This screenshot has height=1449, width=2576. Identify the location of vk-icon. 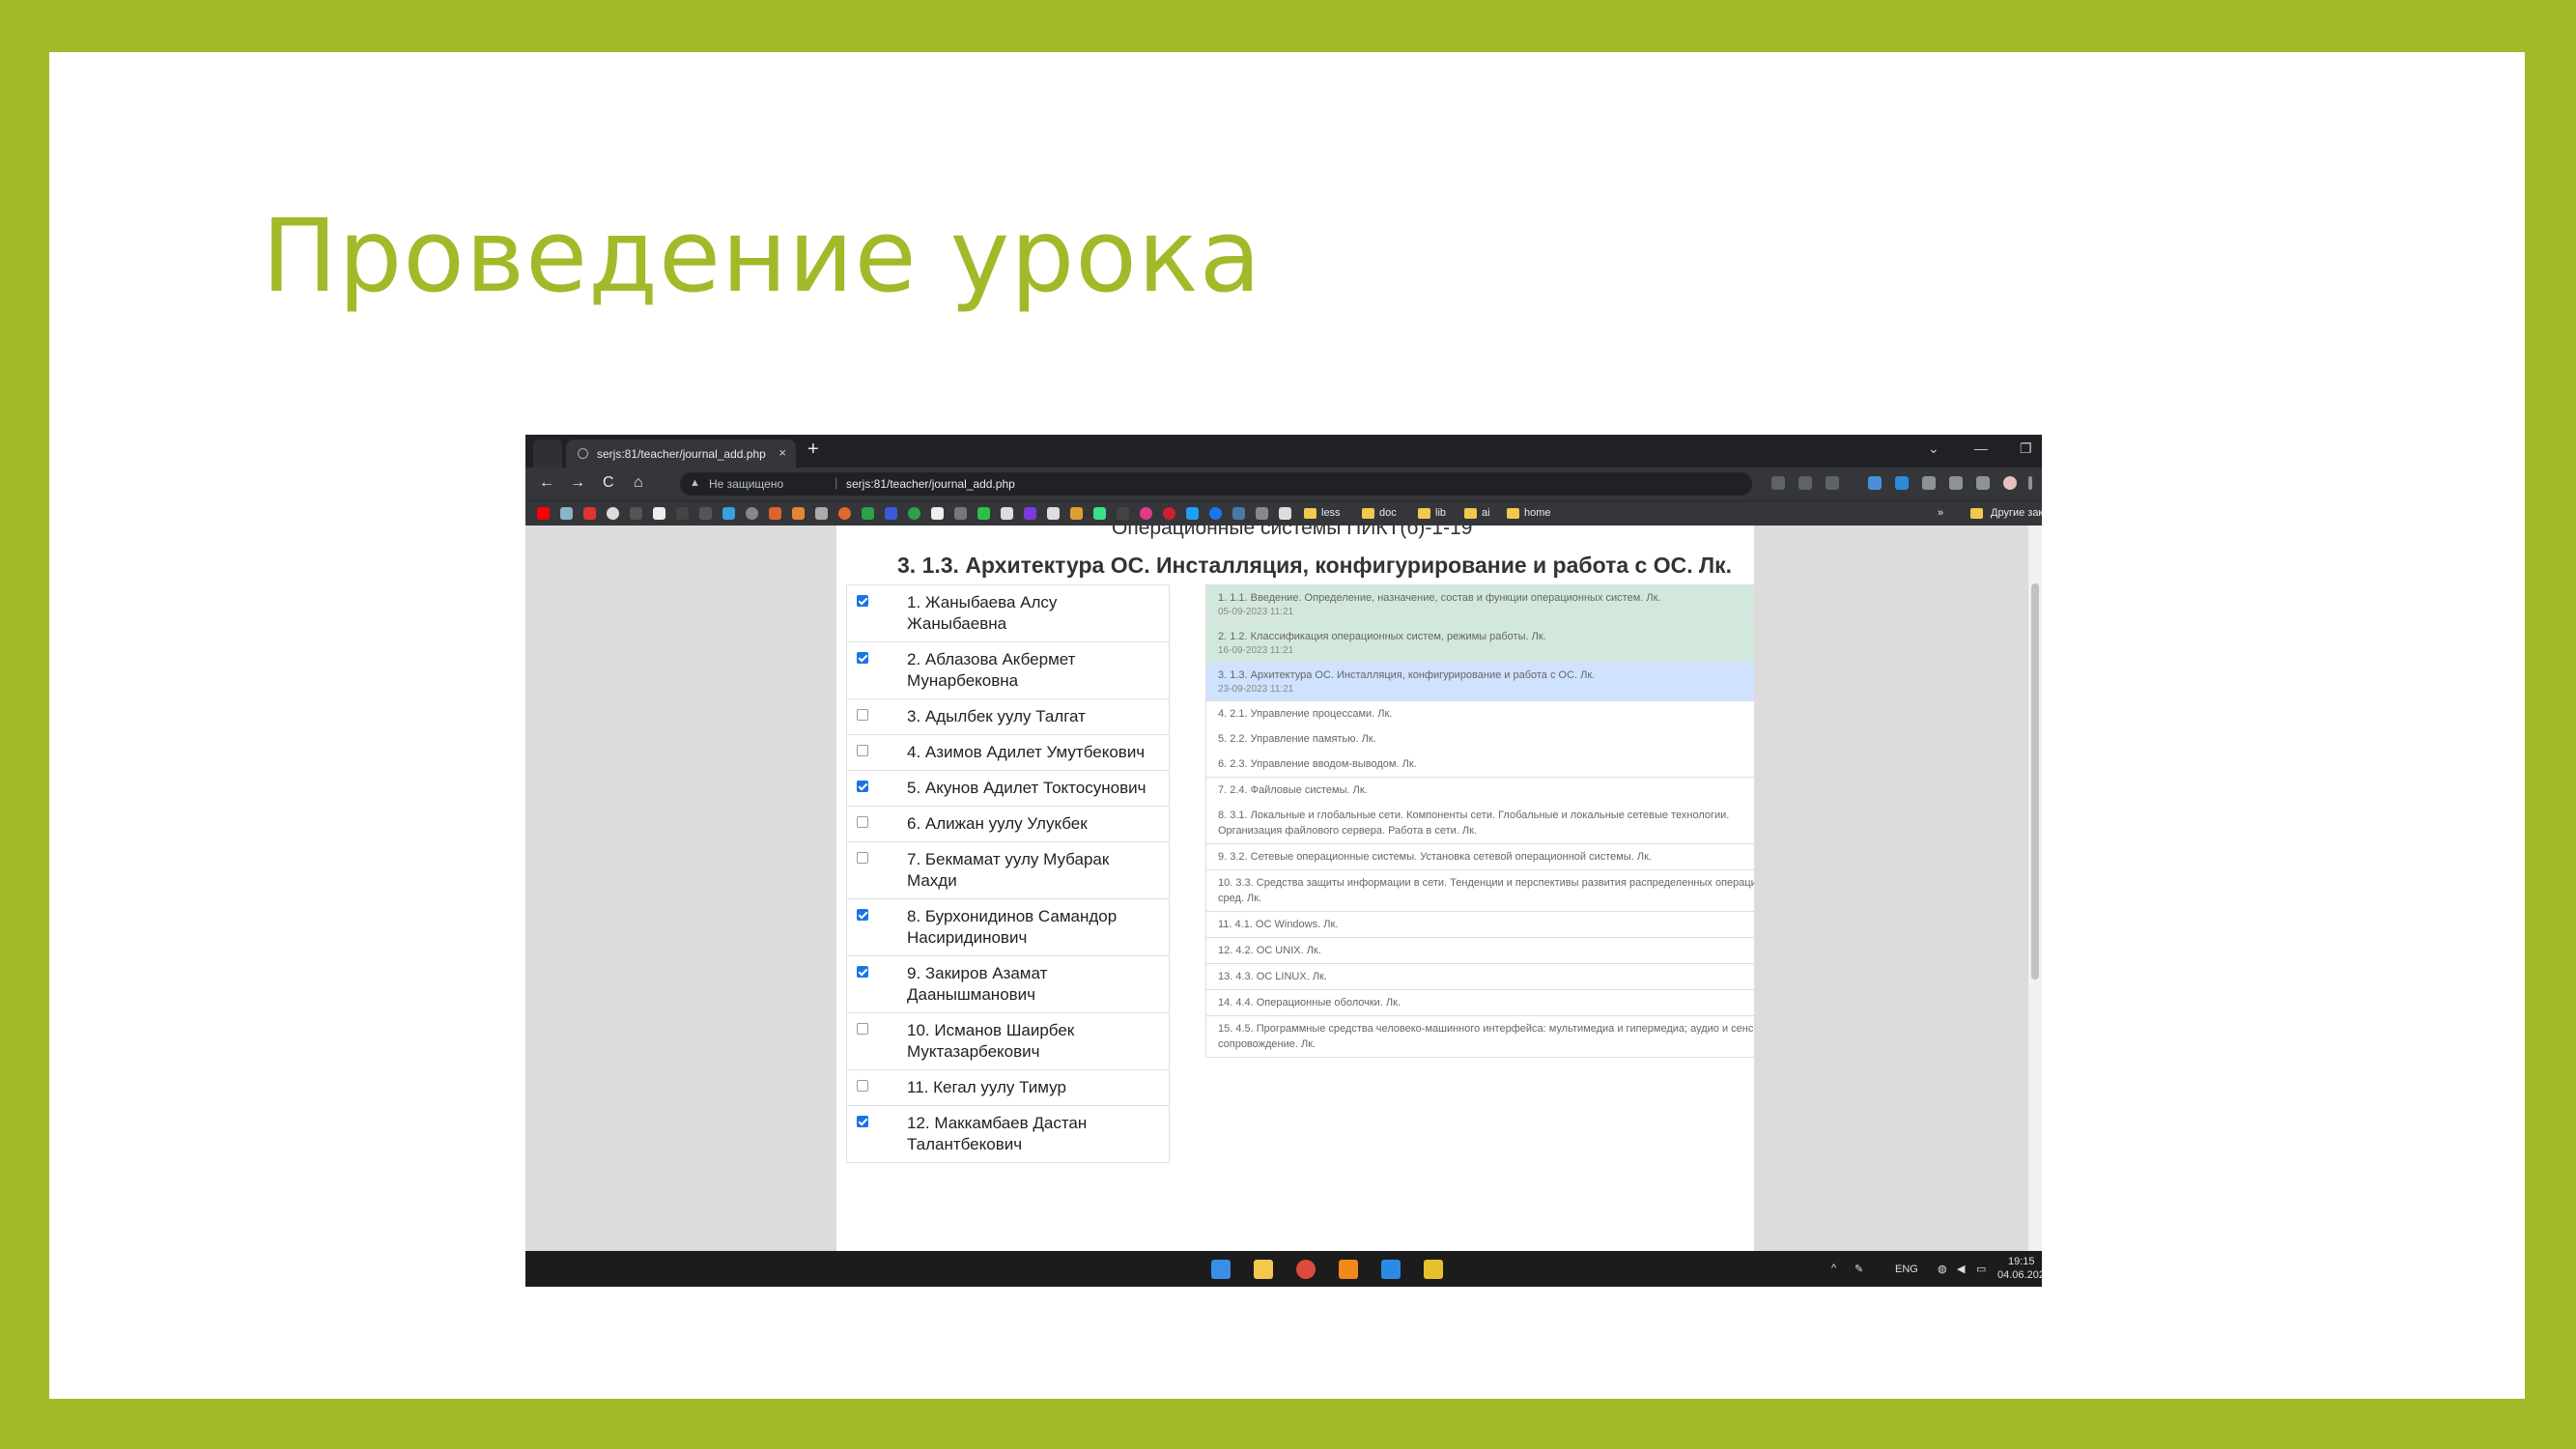
(1238, 513).